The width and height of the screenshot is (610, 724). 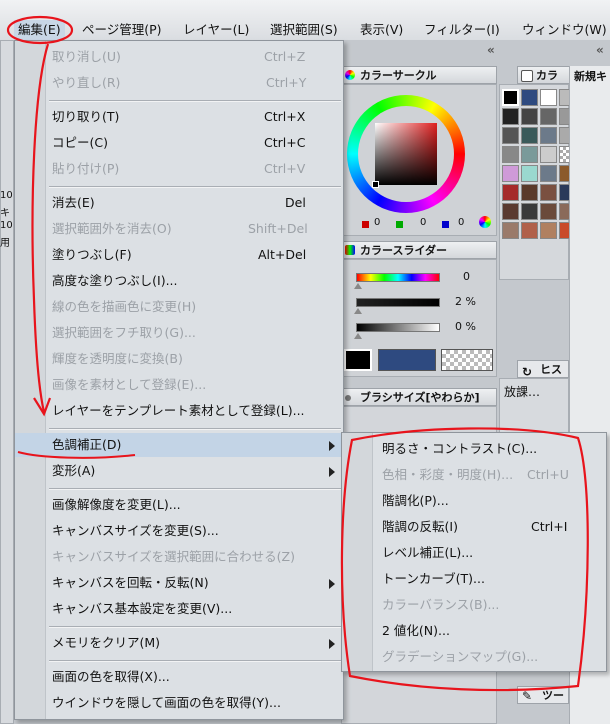 What do you see at coordinates (407, 360) in the screenshot?
I see `sub-color-chip` at bounding box center [407, 360].